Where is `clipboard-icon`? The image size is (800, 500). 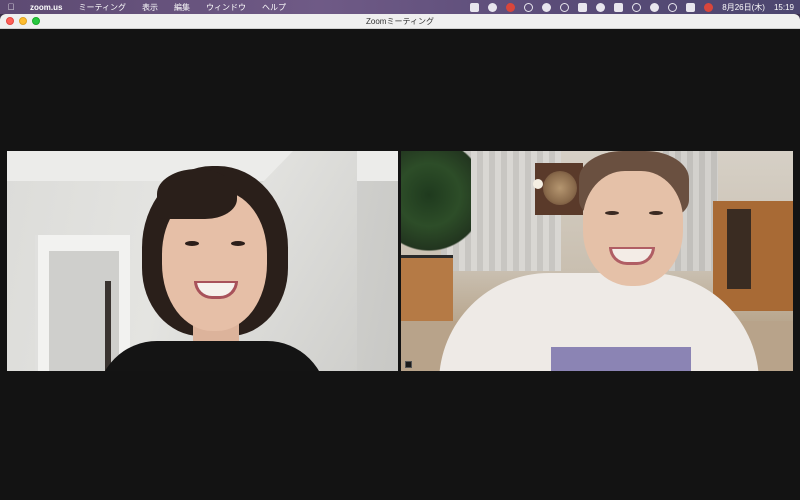
clipboard-icon is located at coordinates (583, 7).